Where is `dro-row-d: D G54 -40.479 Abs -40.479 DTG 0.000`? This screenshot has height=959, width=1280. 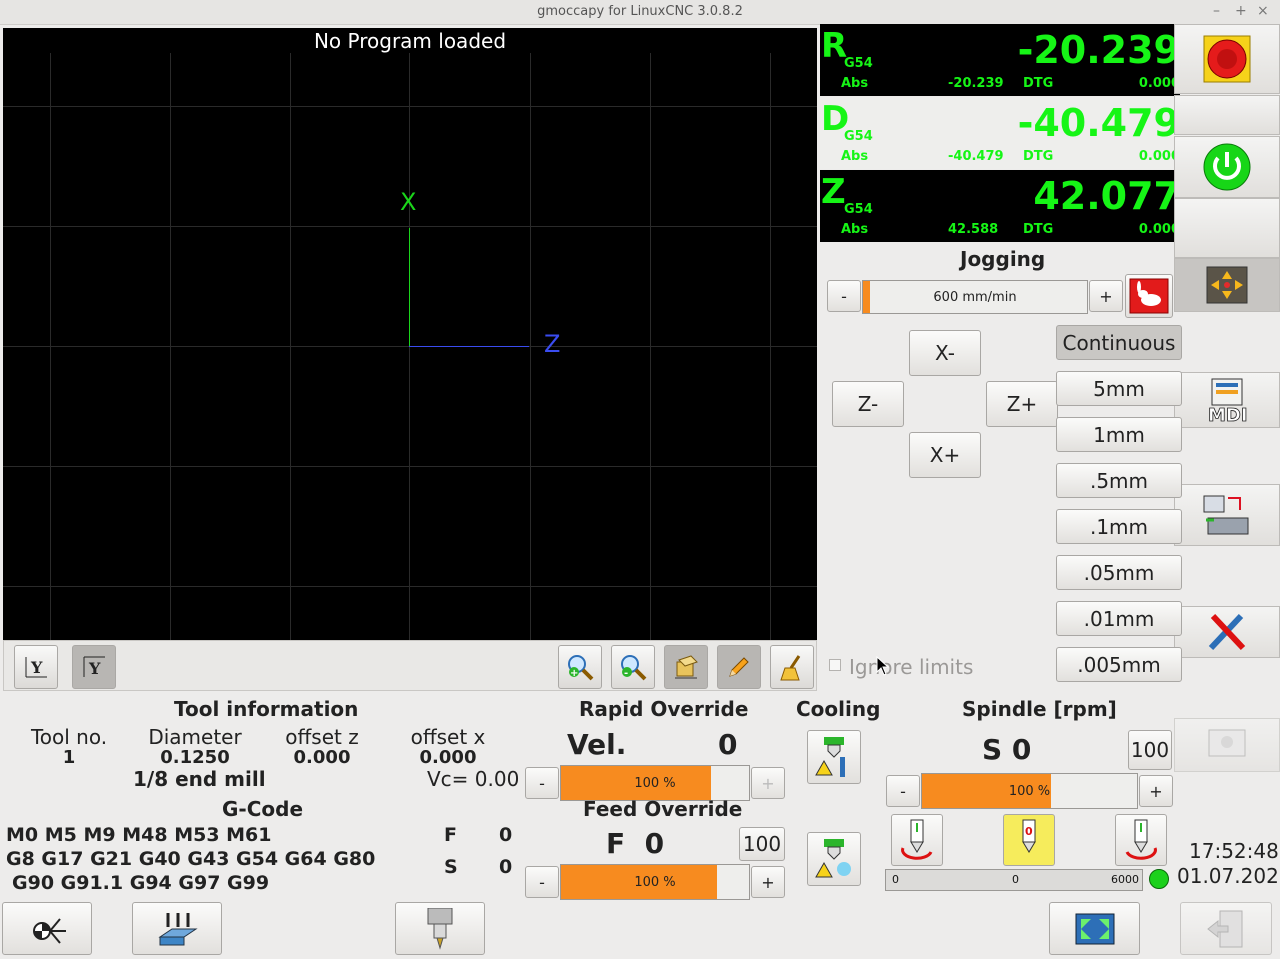
dro-row-d: D G54 -40.479 Abs -40.479 DTG 0.000 is located at coordinates (1000, 133).